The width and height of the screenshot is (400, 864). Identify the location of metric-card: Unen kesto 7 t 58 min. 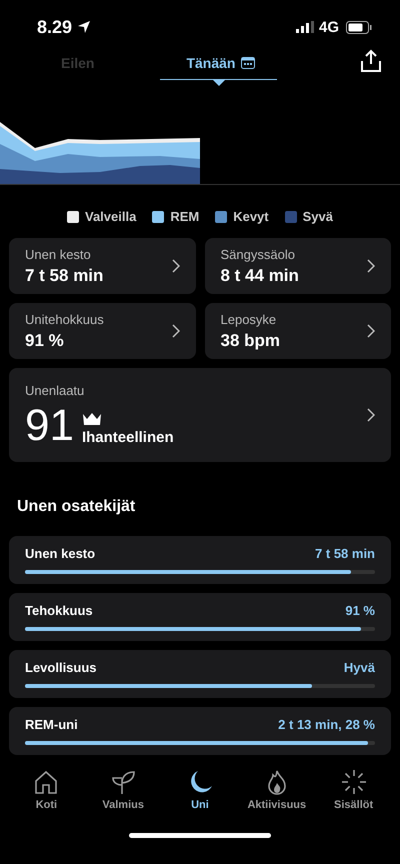
(102, 266).